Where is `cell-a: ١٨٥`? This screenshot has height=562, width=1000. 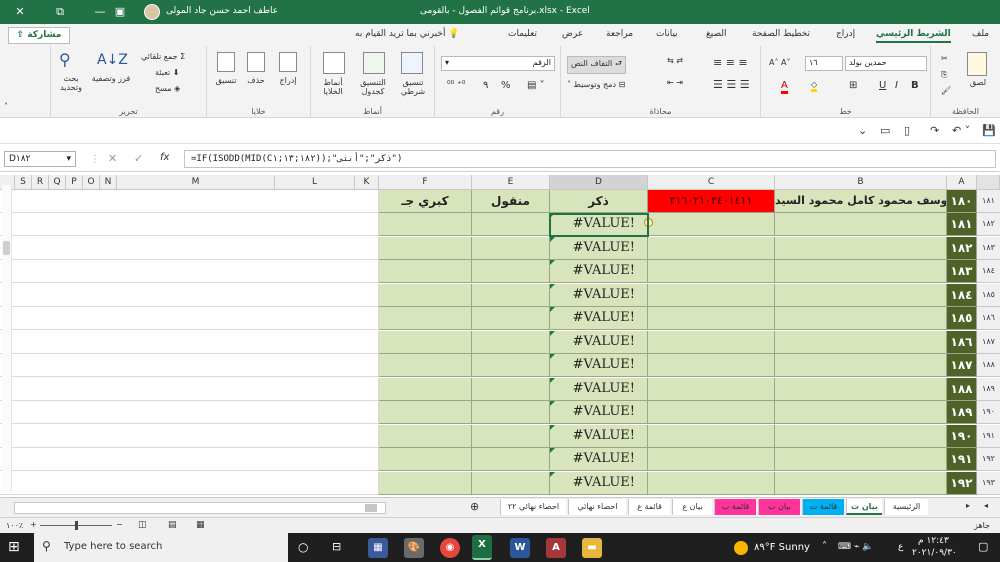 cell-a: ١٨٥ is located at coordinates (962, 318).